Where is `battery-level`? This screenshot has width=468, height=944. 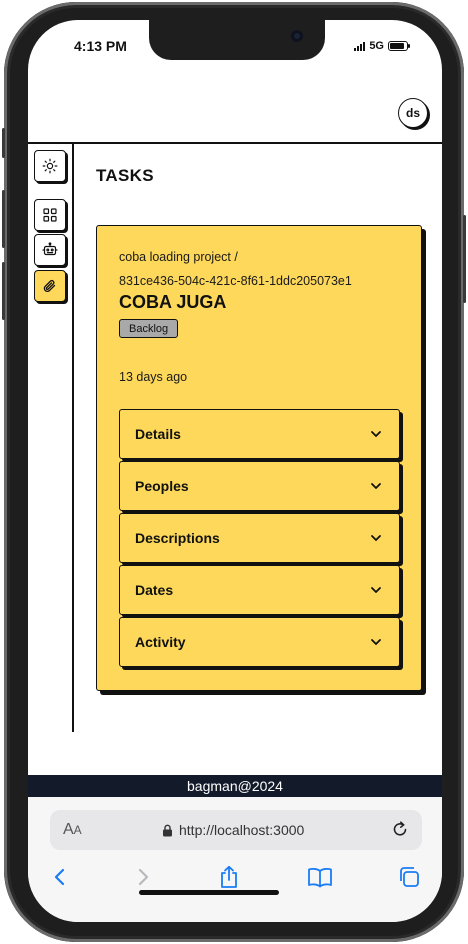 battery-level is located at coordinates (397, 46).